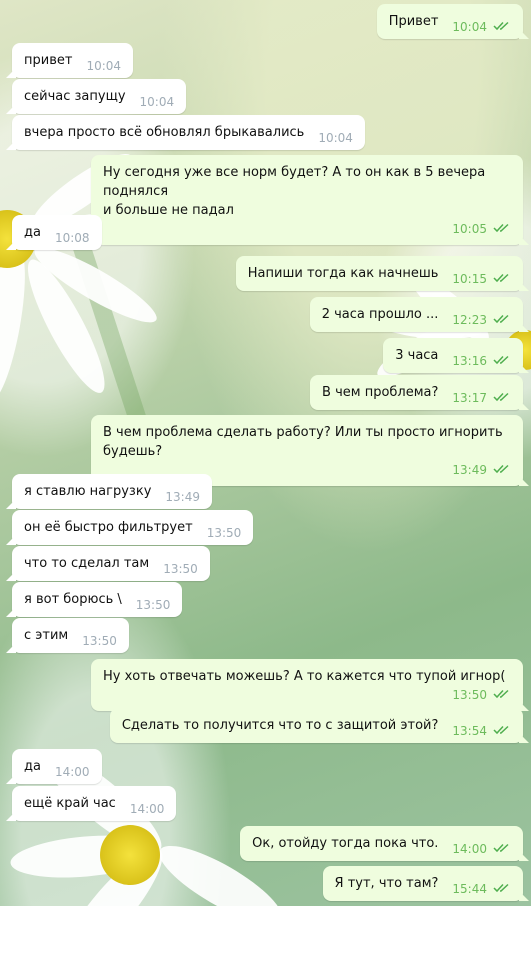  What do you see at coordinates (380, 392) in the screenshot?
I see `message-text: В чем проблема?` at bounding box center [380, 392].